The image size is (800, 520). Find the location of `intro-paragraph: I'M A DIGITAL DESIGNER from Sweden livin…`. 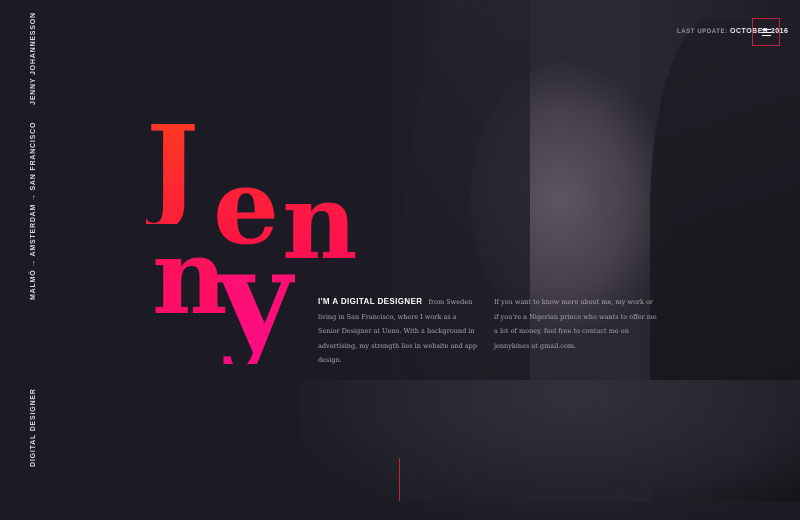

intro-paragraph: I'M A DIGITAL DESIGNER from Sweden livin… is located at coordinates (398, 331).